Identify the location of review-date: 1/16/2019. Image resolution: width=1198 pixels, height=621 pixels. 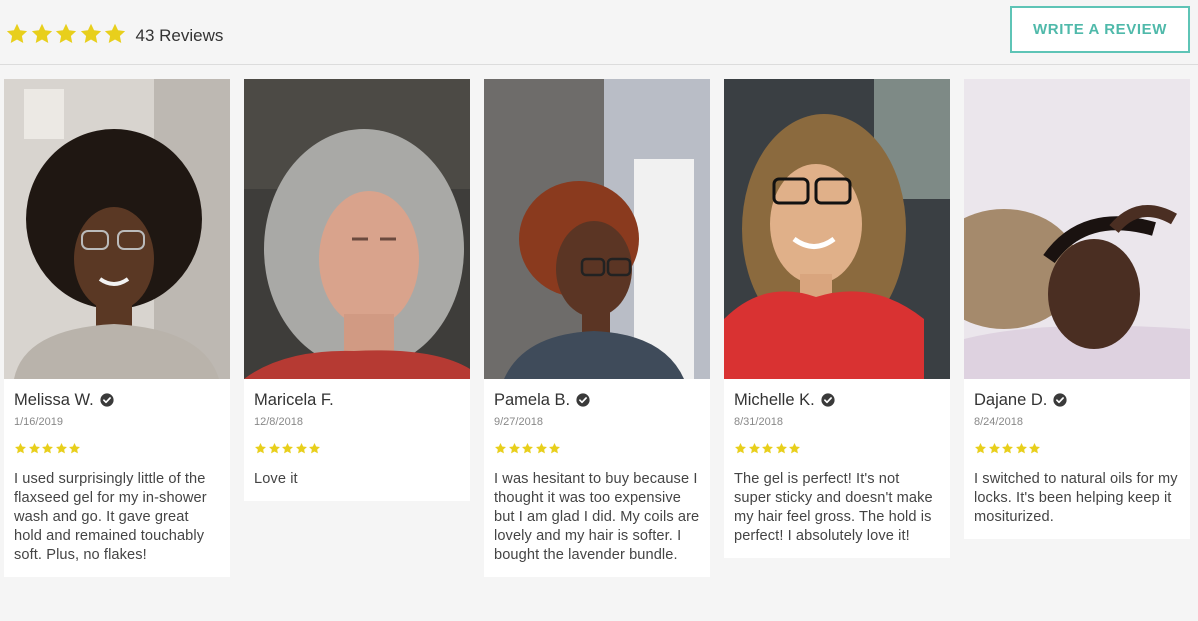
(38, 422).